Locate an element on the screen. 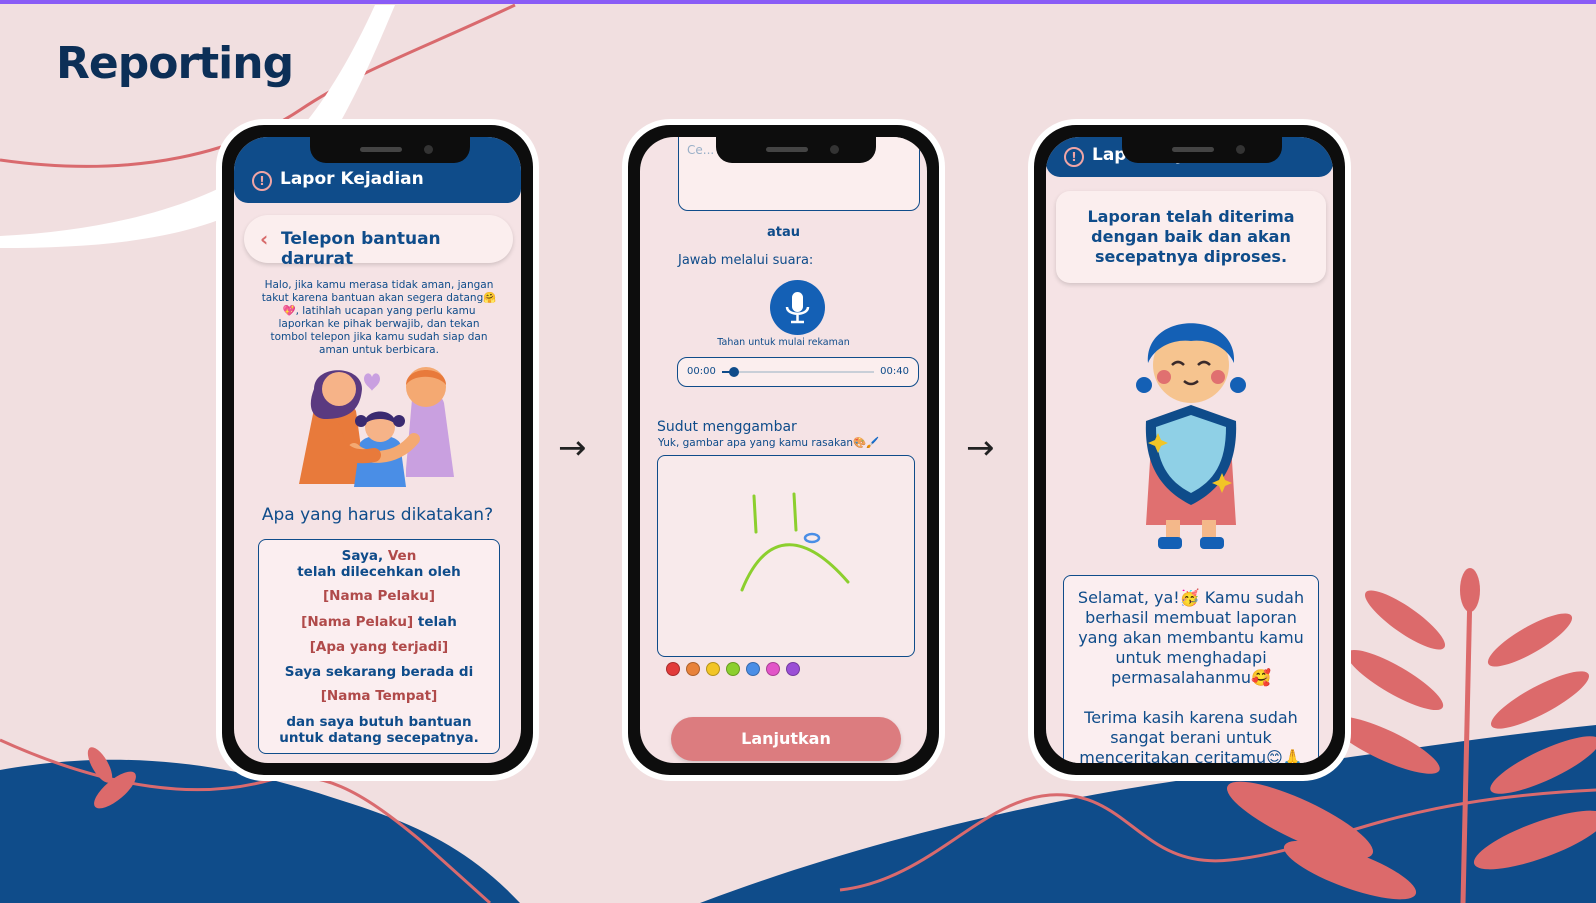  script-line: Saya, Ven is located at coordinates (379, 556).